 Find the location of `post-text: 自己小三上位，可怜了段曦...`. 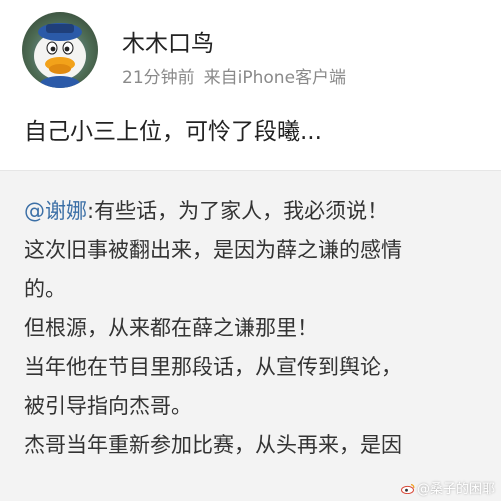

post-text: 自己小三上位，可怜了段曦... is located at coordinates (173, 132).